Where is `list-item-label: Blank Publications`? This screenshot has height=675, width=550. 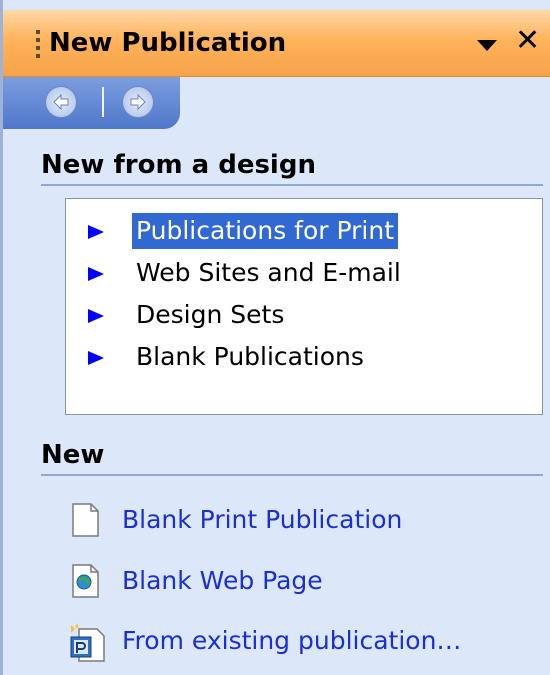
list-item-label: Blank Publications is located at coordinates (250, 356).